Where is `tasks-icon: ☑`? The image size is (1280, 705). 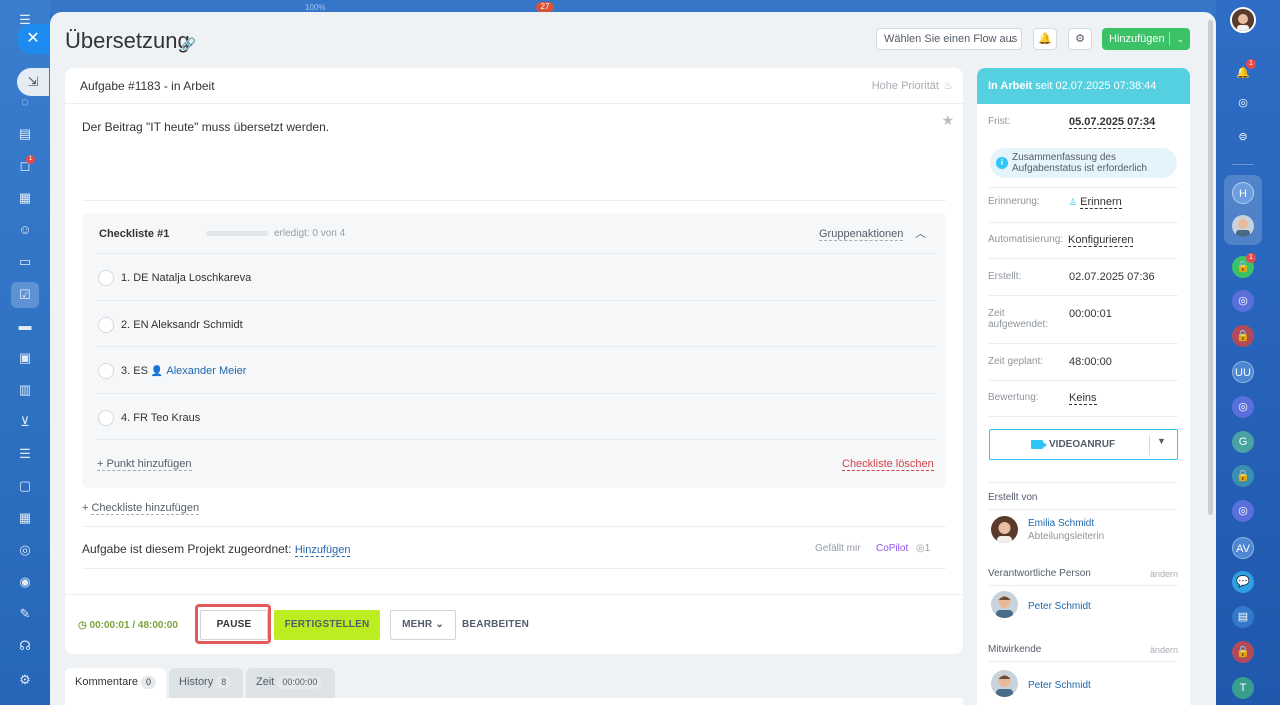 tasks-icon: ☑ is located at coordinates (25, 295).